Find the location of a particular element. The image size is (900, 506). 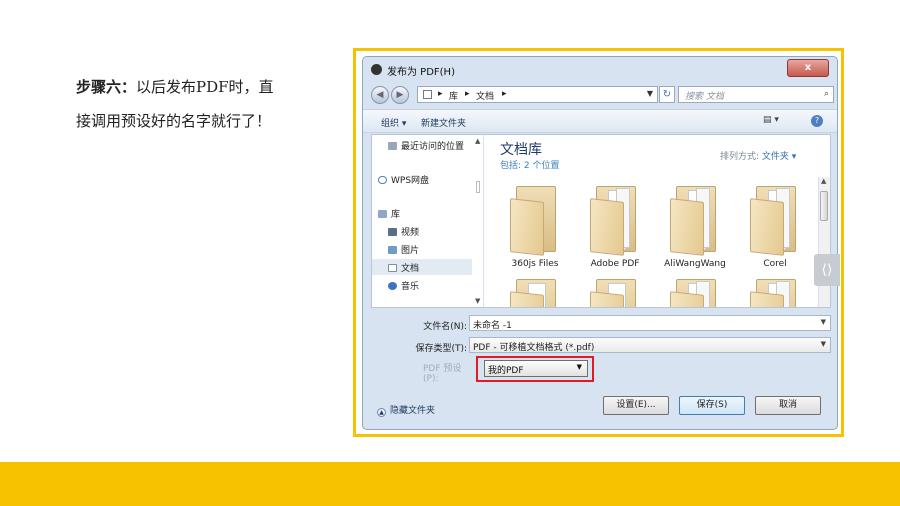

library-title: 文档库 is located at coordinates (521, 150).